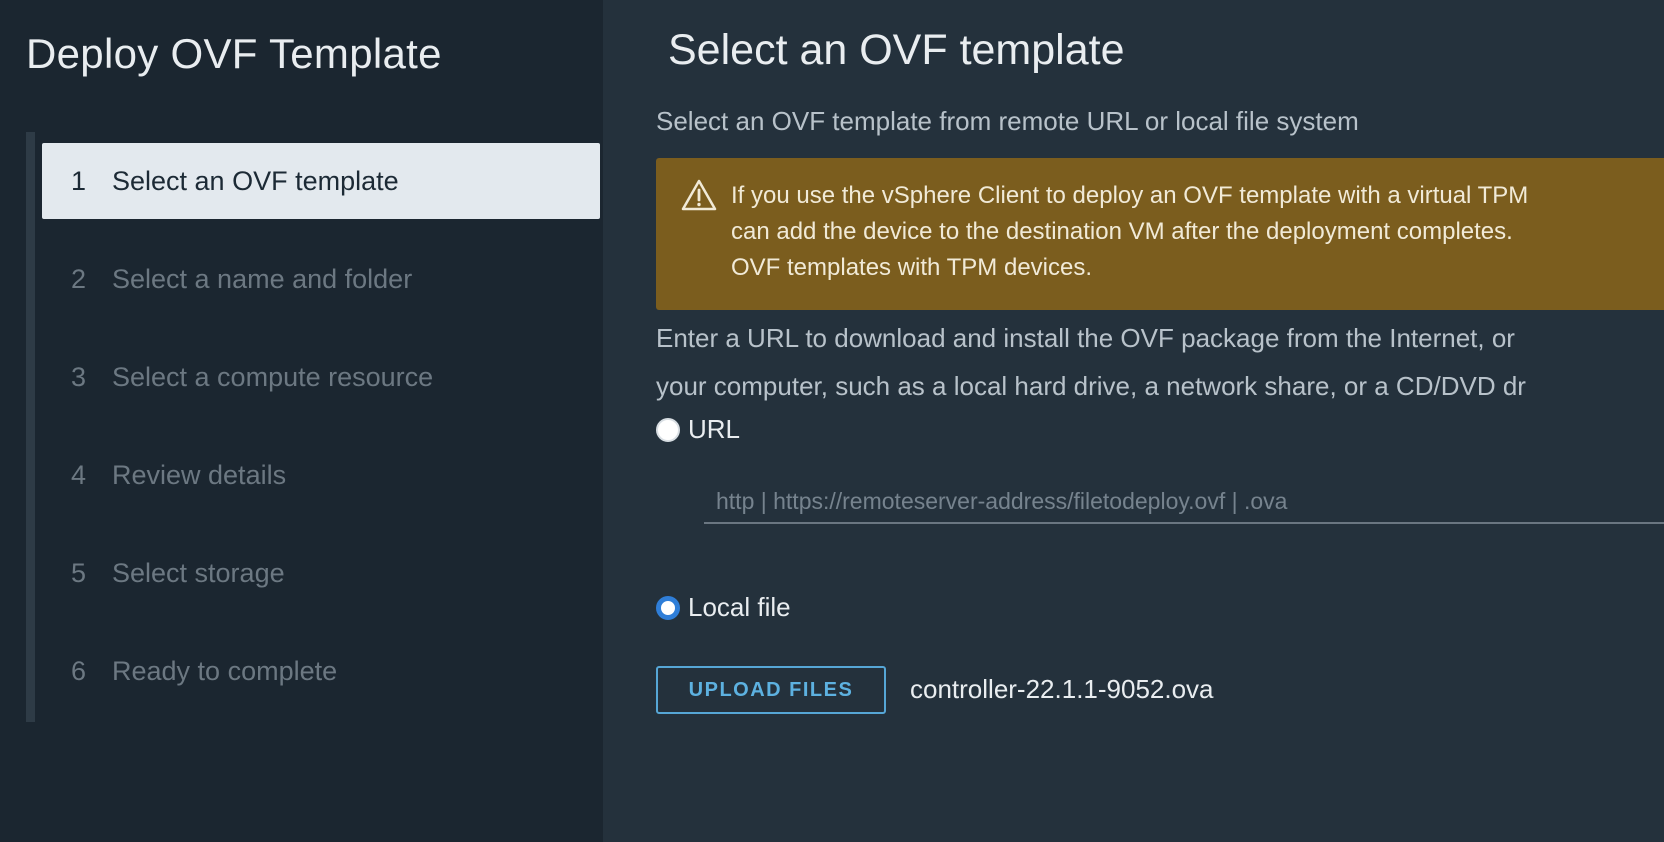 This screenshot has height=842, width=1664. I want to click on step-rail, so click(30, 427).